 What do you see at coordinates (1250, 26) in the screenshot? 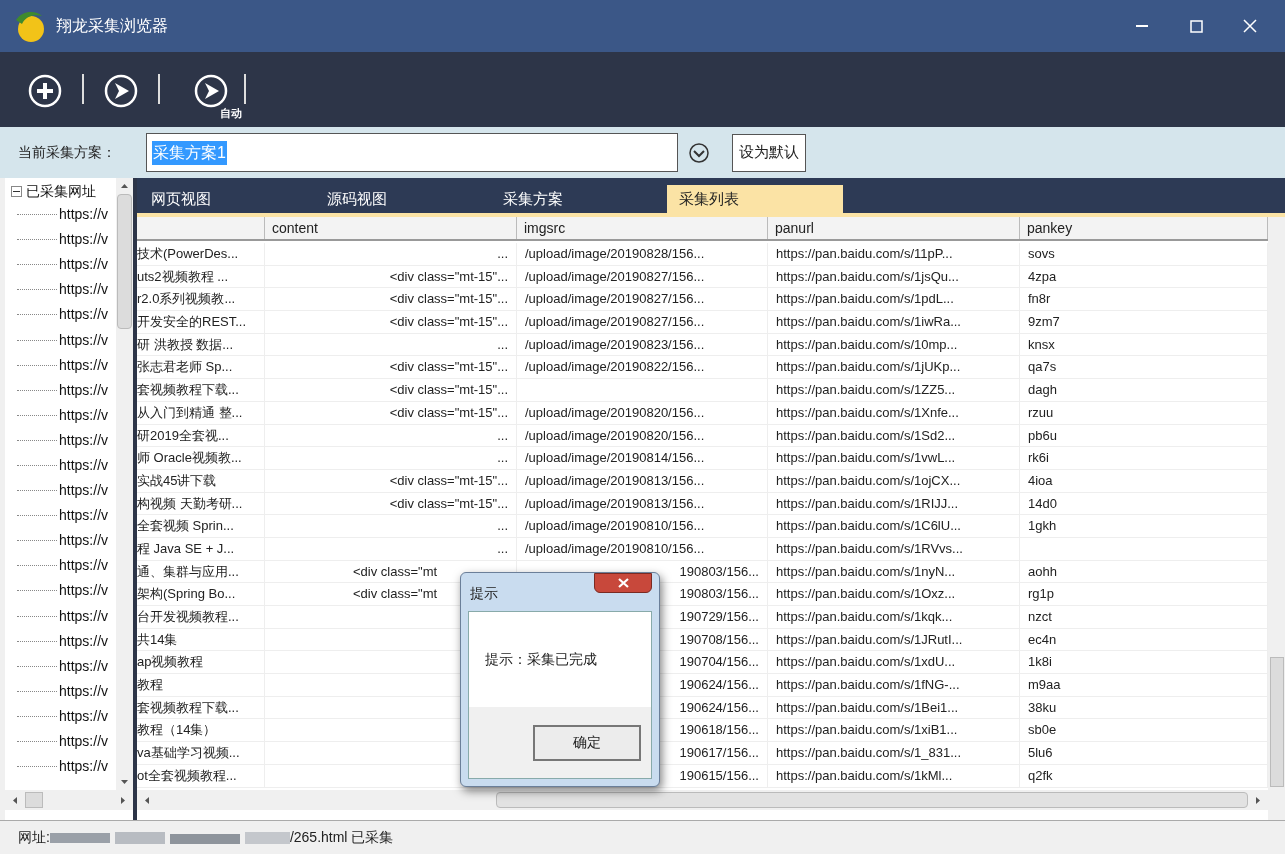
I see `close-icon` at bounding box center [1250, 26].